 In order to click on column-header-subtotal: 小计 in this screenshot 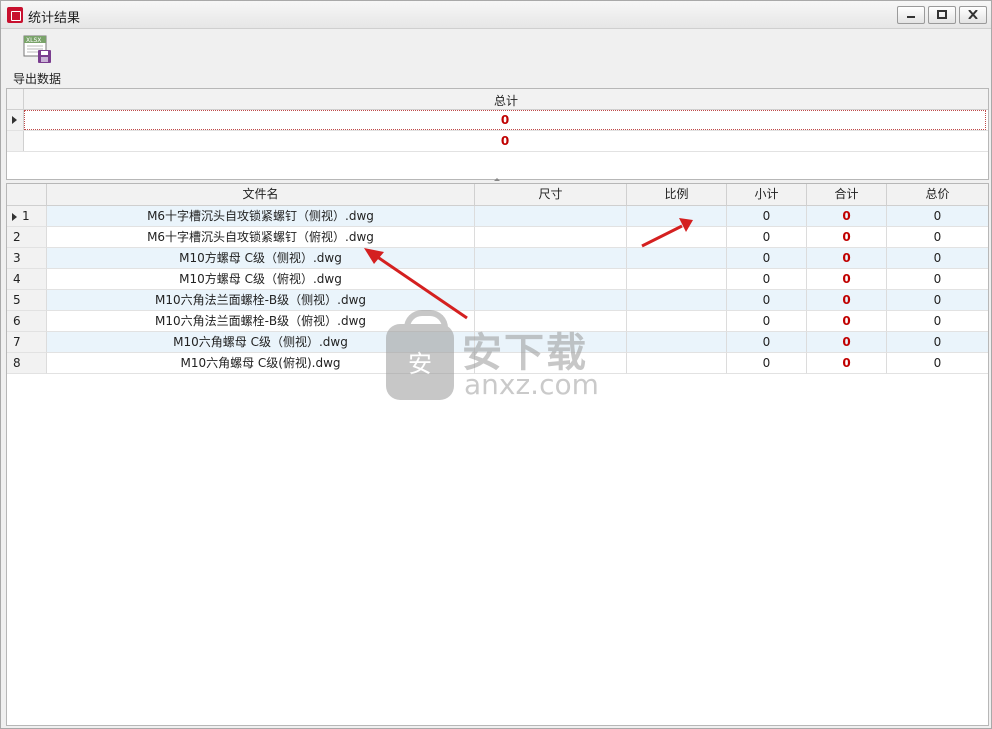, I will do `click(767, 194)`.